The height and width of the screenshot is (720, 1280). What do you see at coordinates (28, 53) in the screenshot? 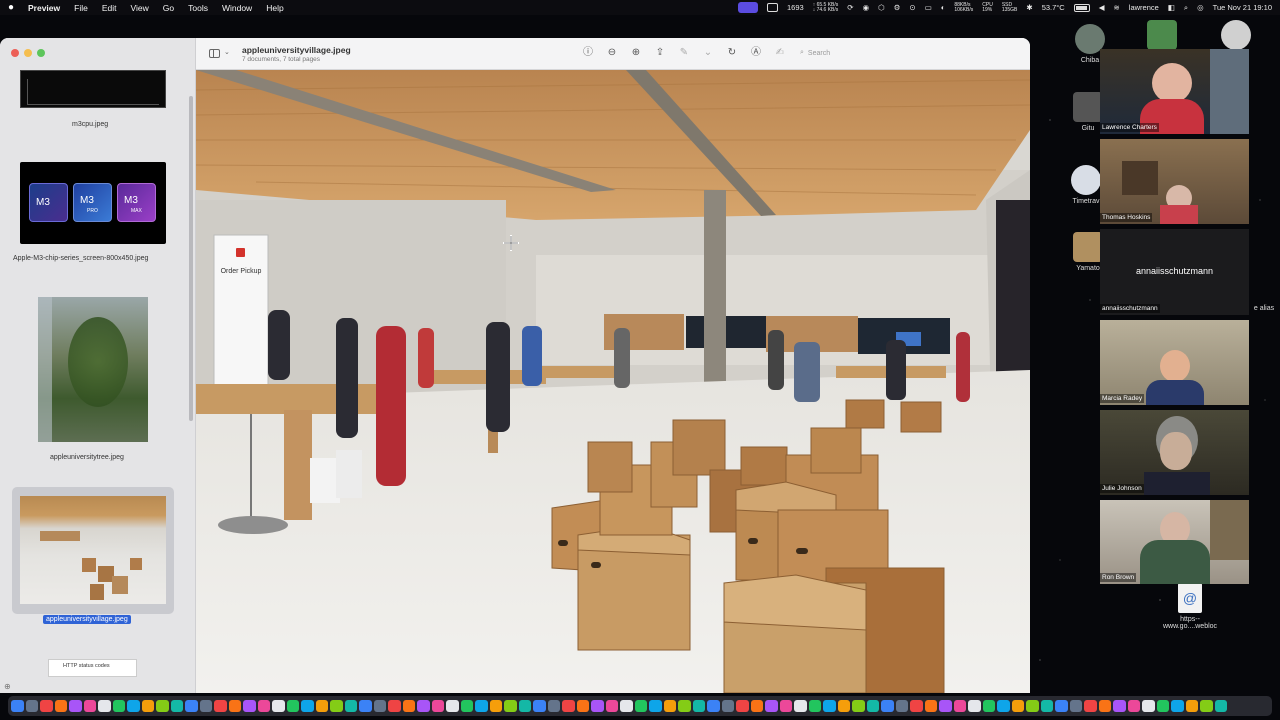
I see `minimize-button` at bounding box center [28, 53].